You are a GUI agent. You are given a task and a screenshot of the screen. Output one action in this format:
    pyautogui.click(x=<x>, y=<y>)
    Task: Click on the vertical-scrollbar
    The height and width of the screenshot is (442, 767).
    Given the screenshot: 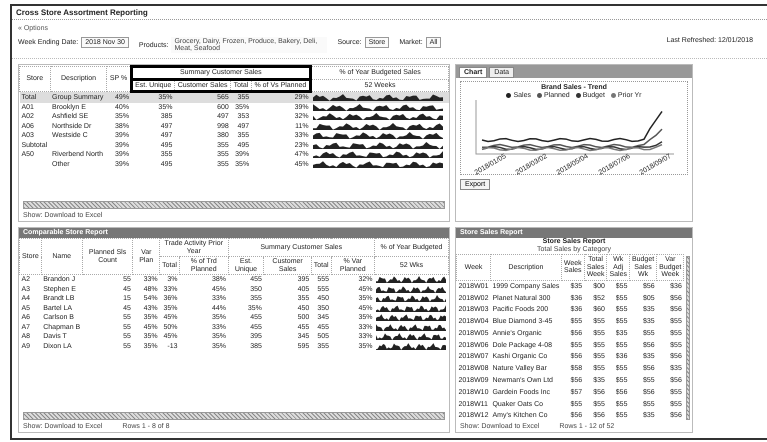 What is the action you would take?
    pyautogui.click(x=688, y=338)
    